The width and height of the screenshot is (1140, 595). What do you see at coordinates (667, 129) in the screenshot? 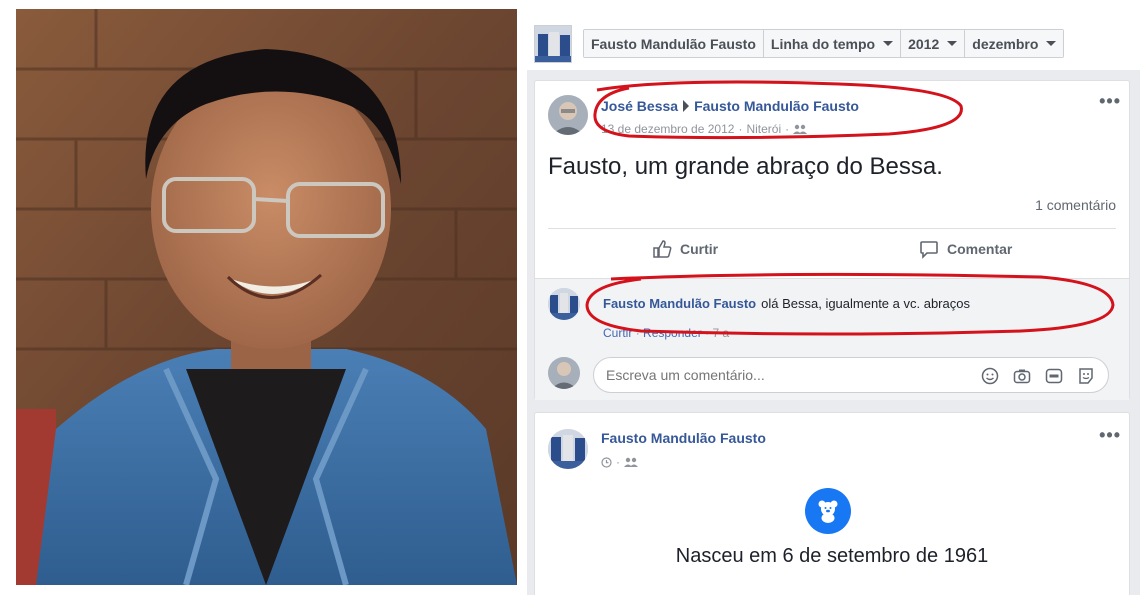
I see `post-date: 13 de dezembro de 2012` at bounding box center [667, 129].